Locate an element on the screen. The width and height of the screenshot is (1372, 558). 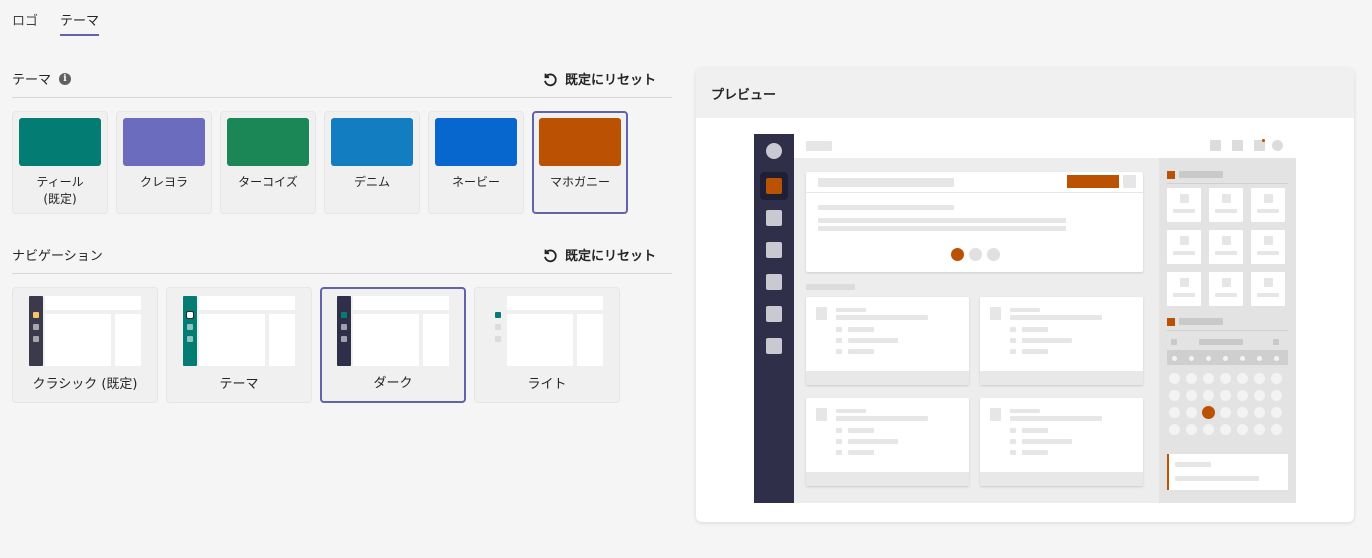
theme-option-label: クレヨラ is located at coordinates (163, 182).